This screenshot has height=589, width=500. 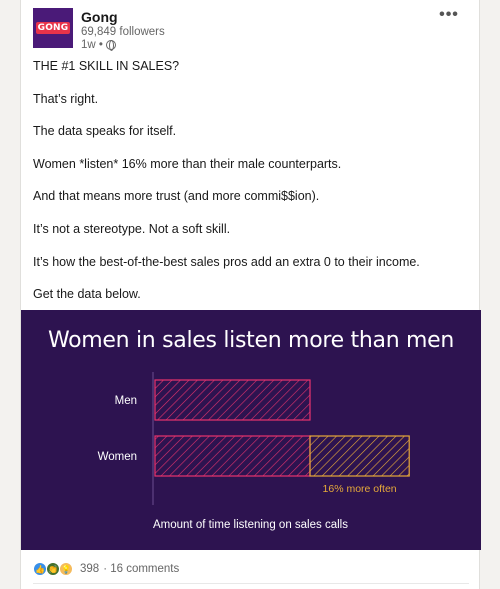 I want to click on post-paragraph: THE #1 SKILL IN SALES?, so click(x=106, y=66).